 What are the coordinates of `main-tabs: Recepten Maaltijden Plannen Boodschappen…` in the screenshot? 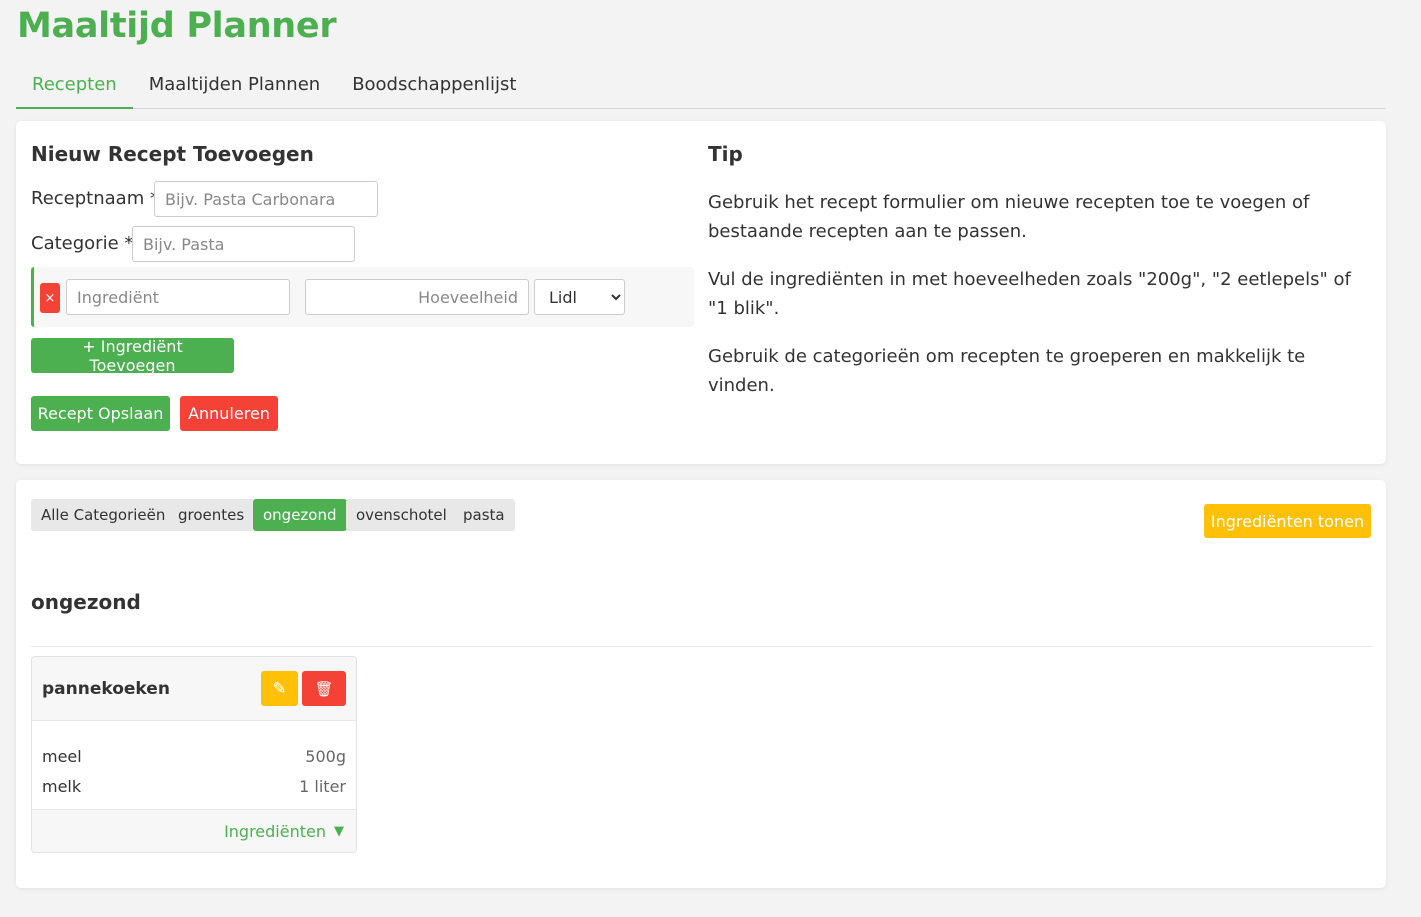 It's located at (701, 86).